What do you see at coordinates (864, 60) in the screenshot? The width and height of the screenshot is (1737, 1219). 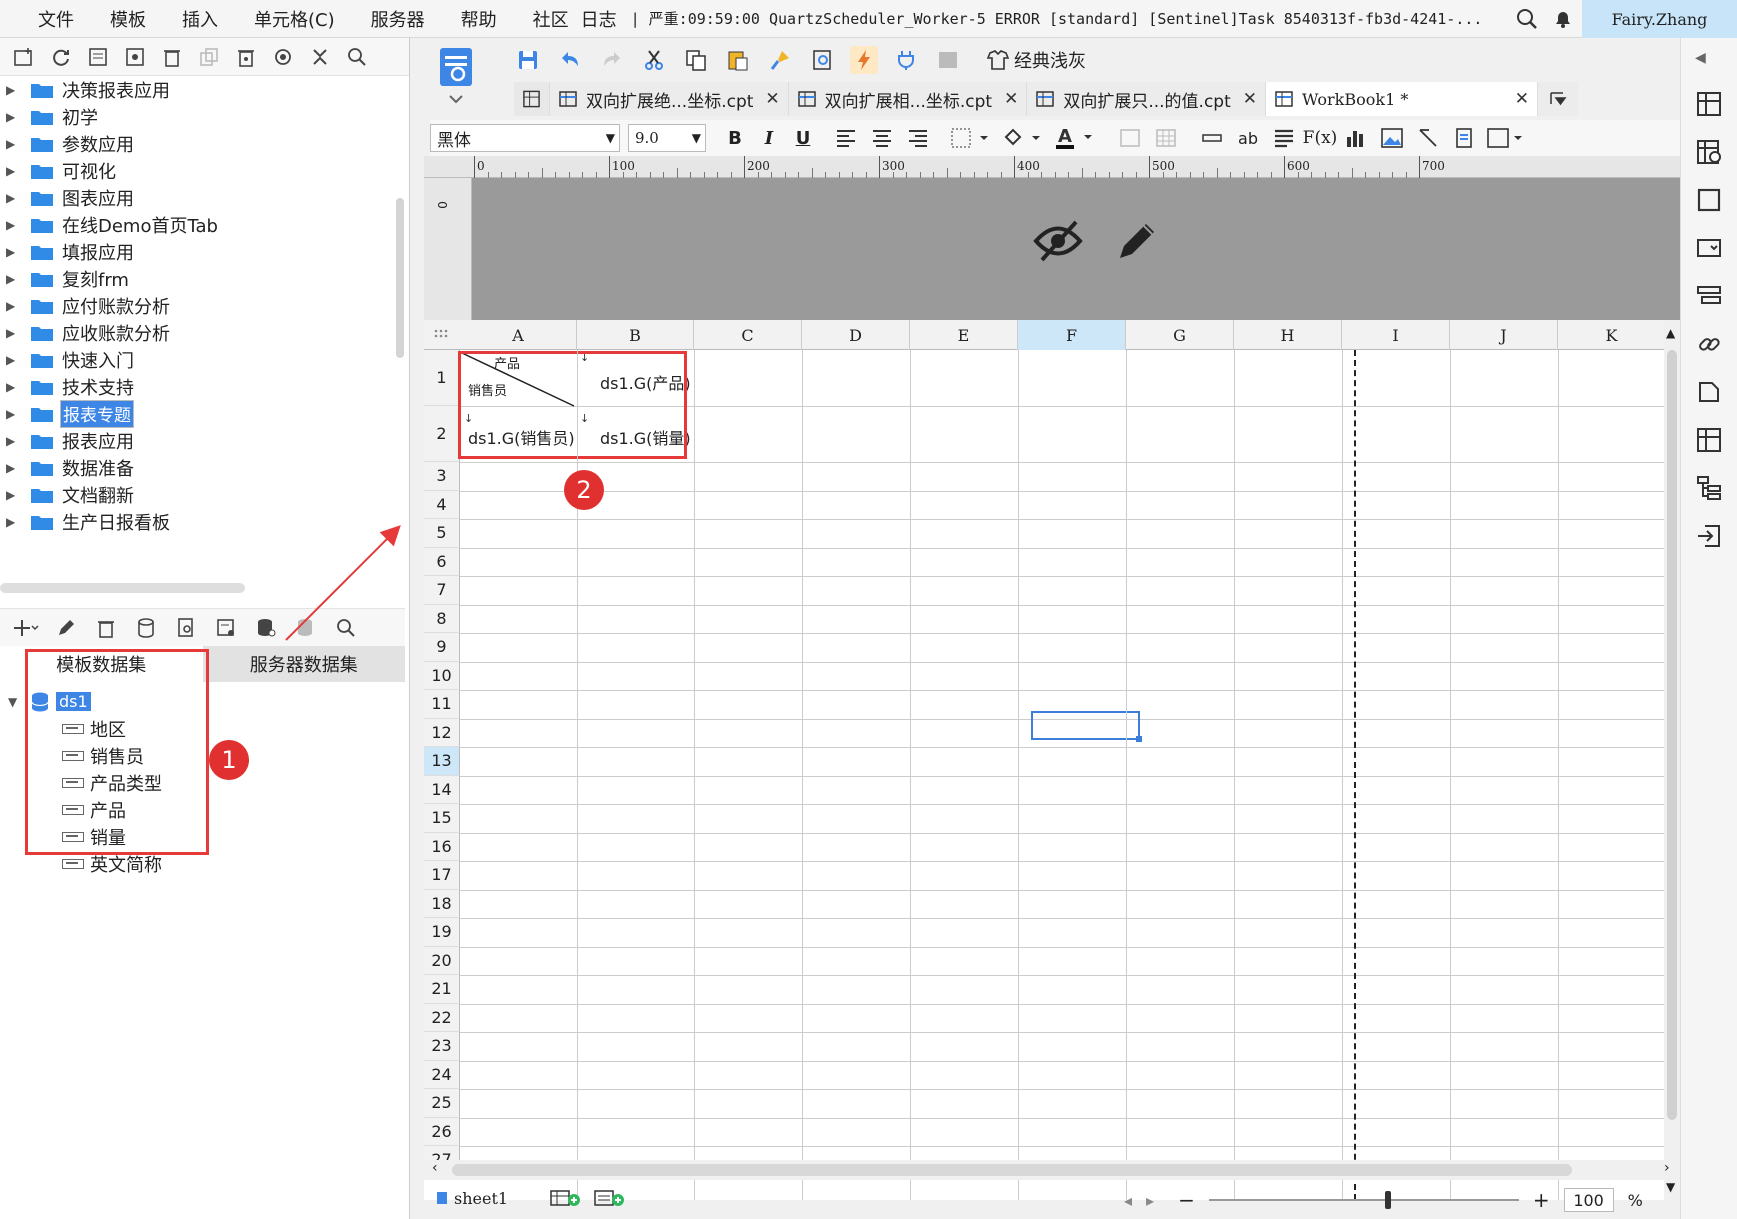 I see `flash-icon` at bounding box center [864, 60].